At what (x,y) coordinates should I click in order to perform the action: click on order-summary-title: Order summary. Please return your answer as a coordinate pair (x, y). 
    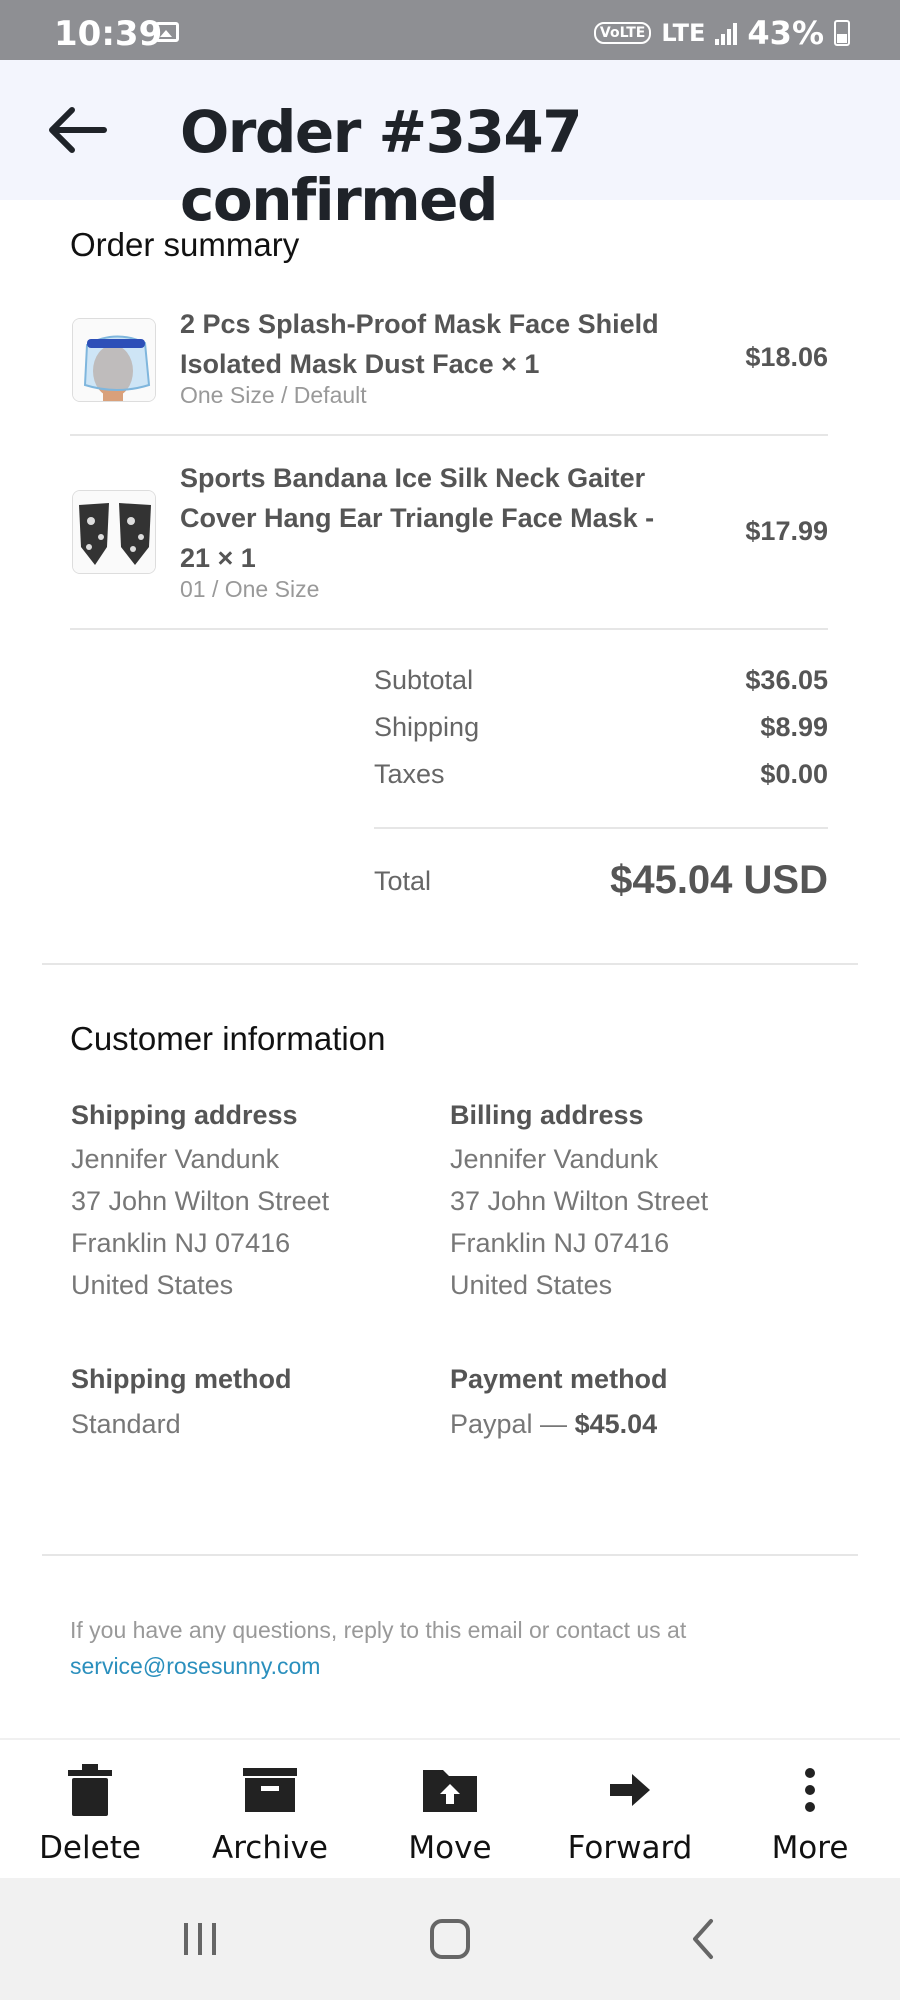
    Looking at the image, I should click on (185, 244).